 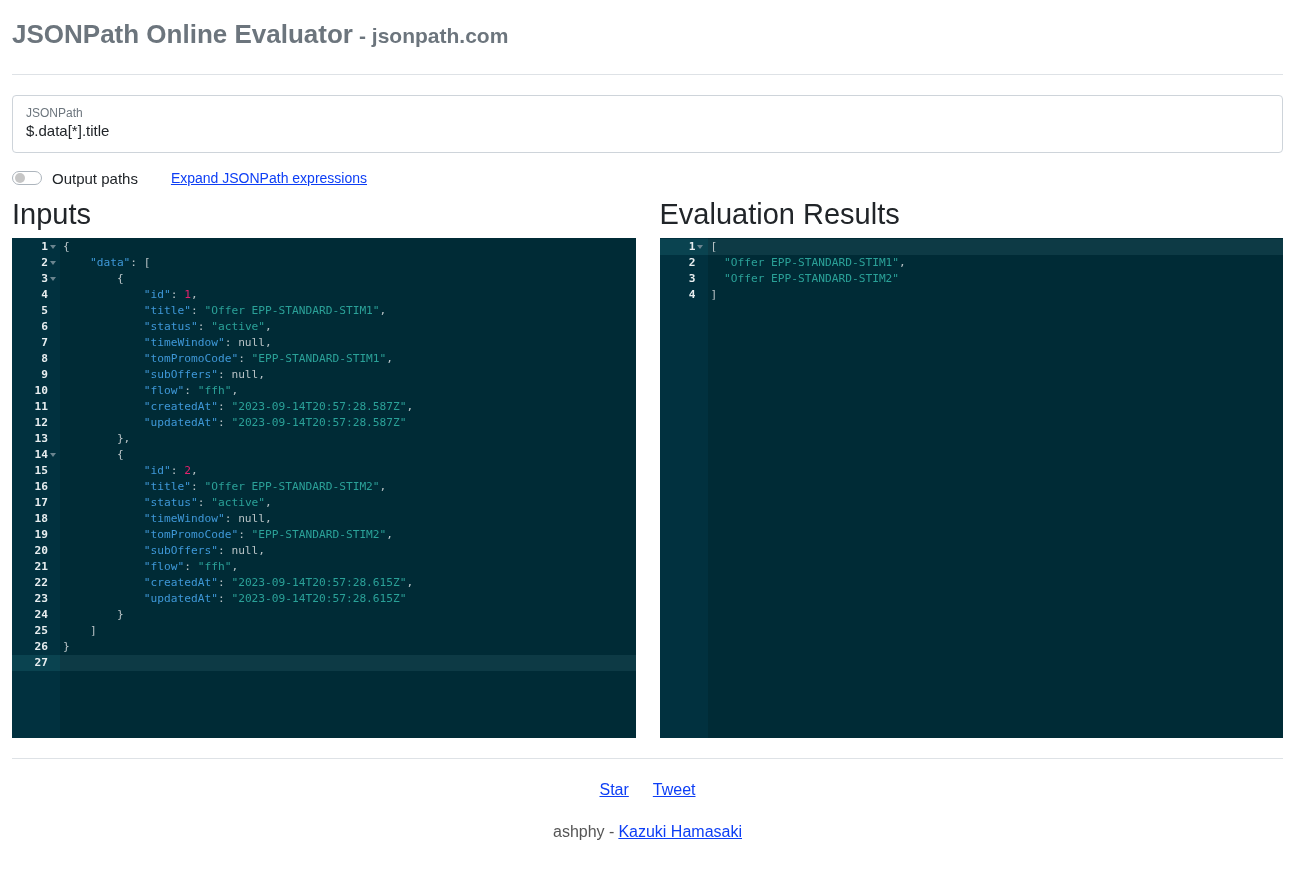 What do you see at coordinates (614, 790) in the screenshot?
I see `footer-link: Star` at bounding box center [614, 790].